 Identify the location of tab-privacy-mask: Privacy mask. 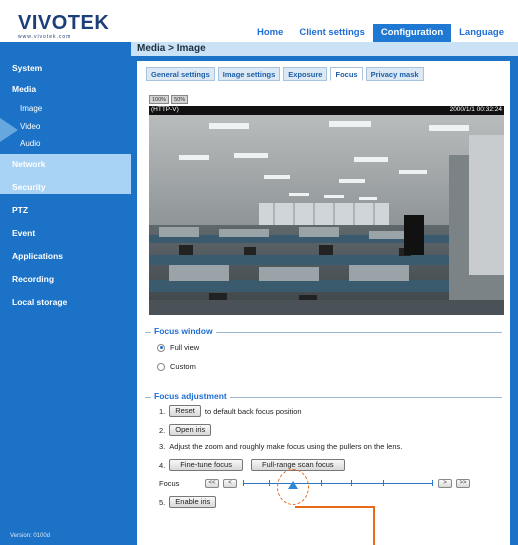
(394, 74).